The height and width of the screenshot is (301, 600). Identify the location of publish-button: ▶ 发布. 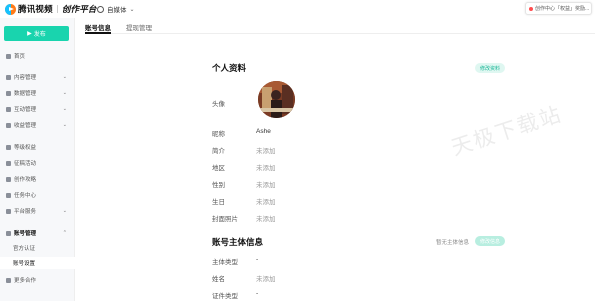
(36, 33).